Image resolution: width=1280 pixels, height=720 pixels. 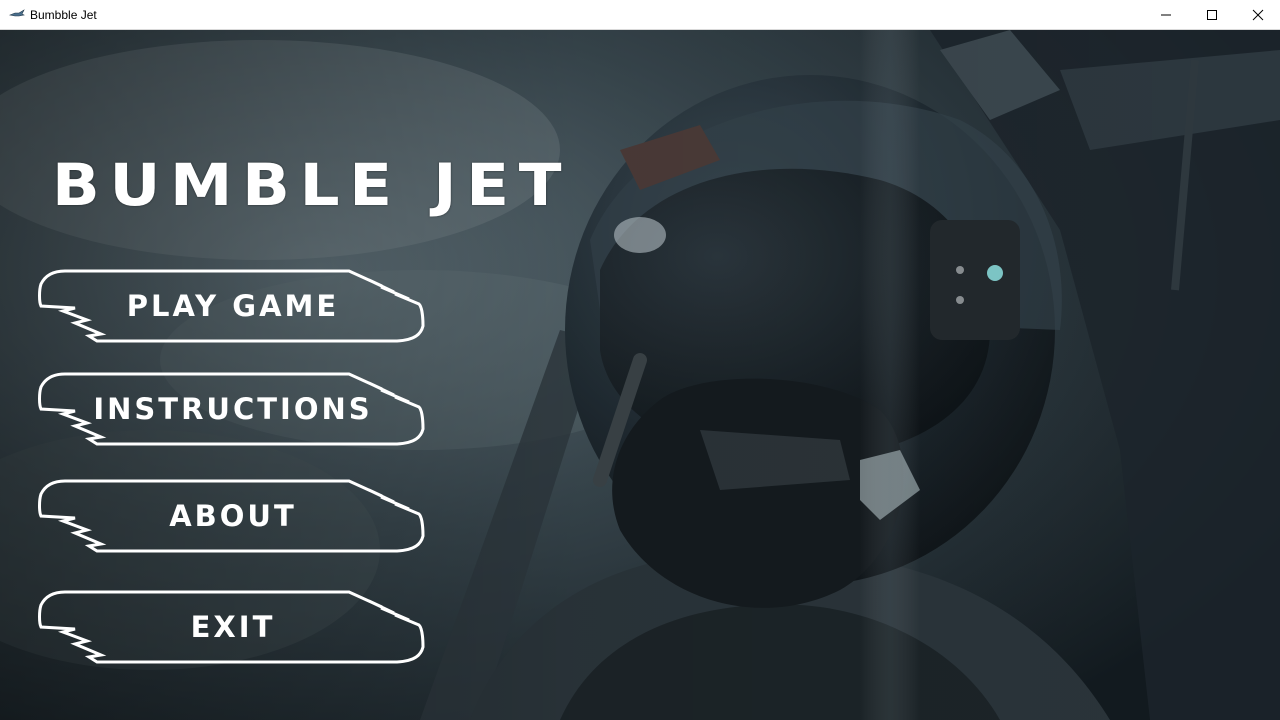 What do you see at coordinates (63, 15) in the screenshot?
I see `window-title: Bumbble Jet` at bounding box center [63, 15].